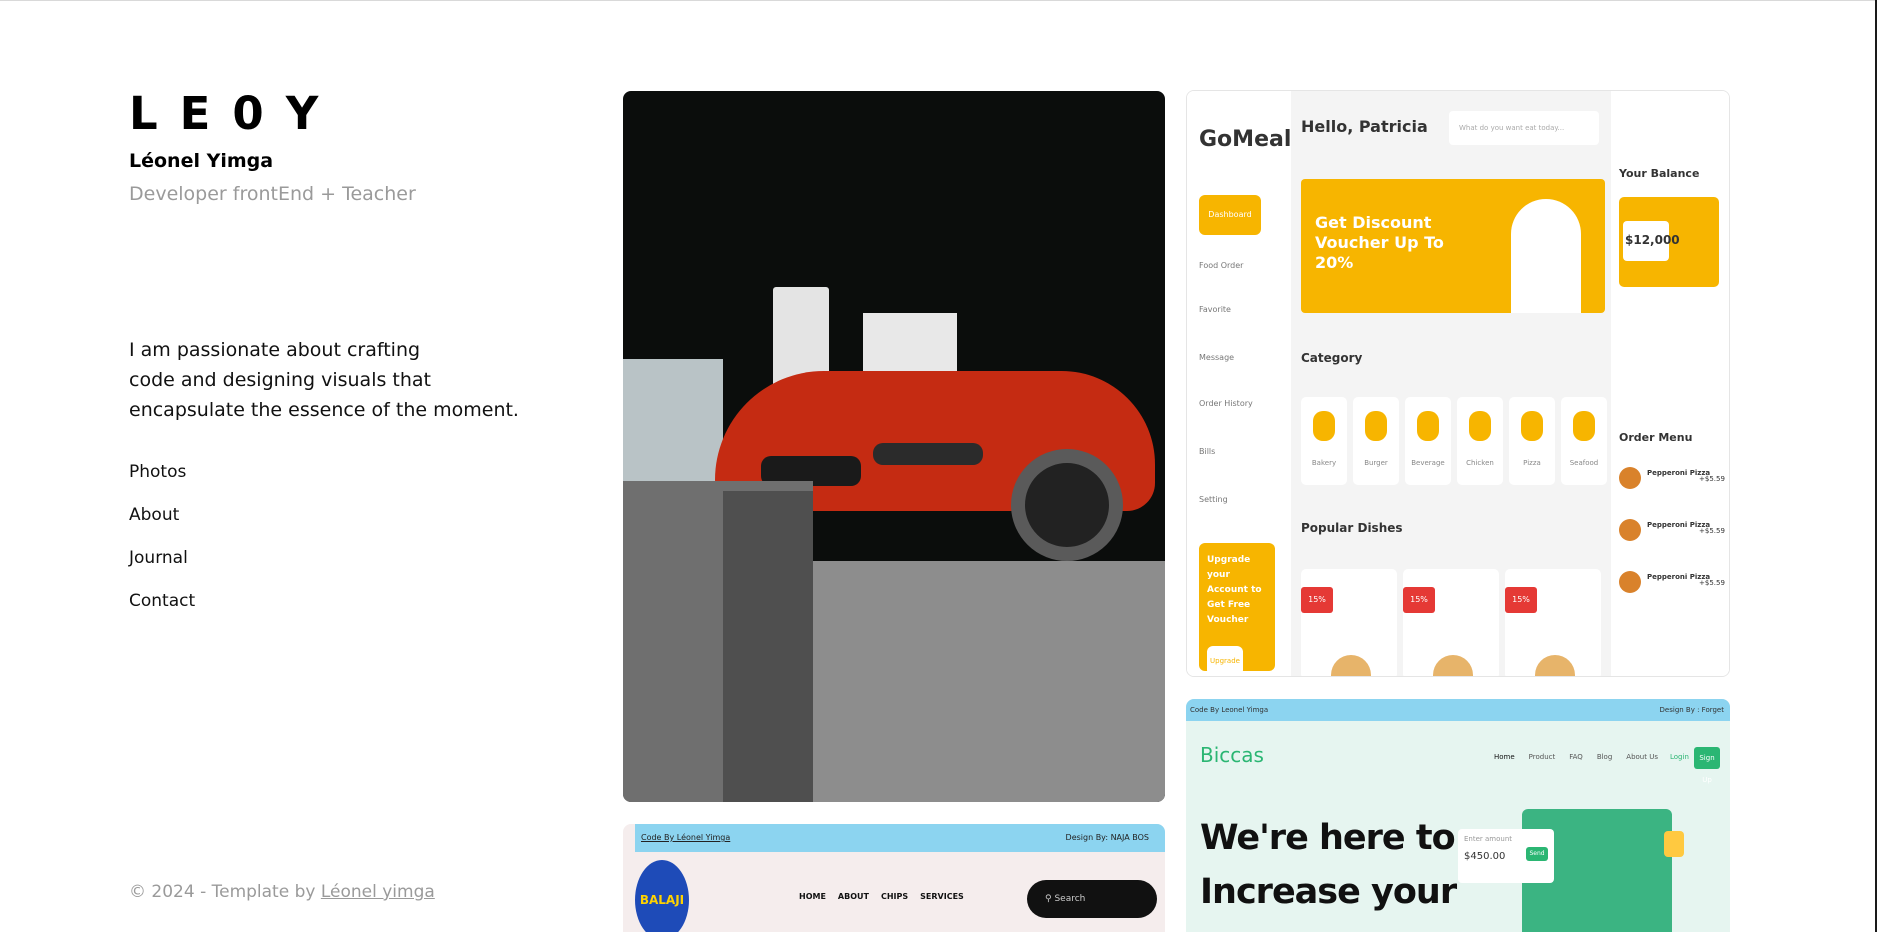 The height and width of the screenshot is (932, 1877). What do you see at coordinates (900, 838) in the screenshot?
I see `balaji-credit-bar: Code By Léonel Yimga Design By: NAJA BOS` at bounding box center [900, 838].